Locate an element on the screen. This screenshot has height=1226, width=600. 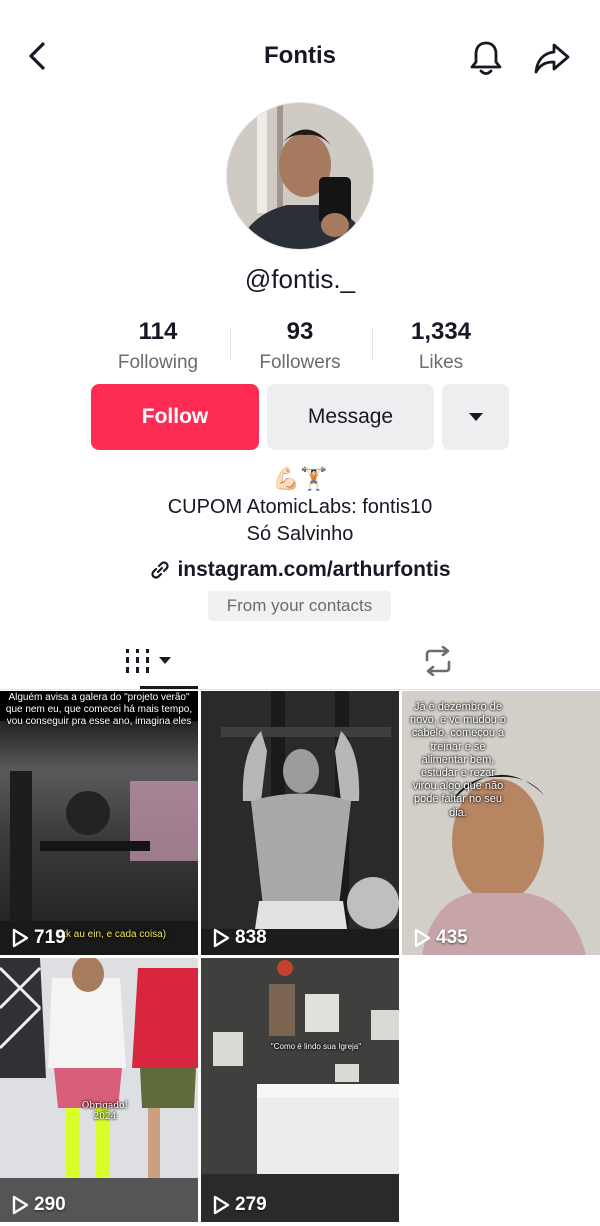
view-count-text: 435 is located at coordinates (452, 937).